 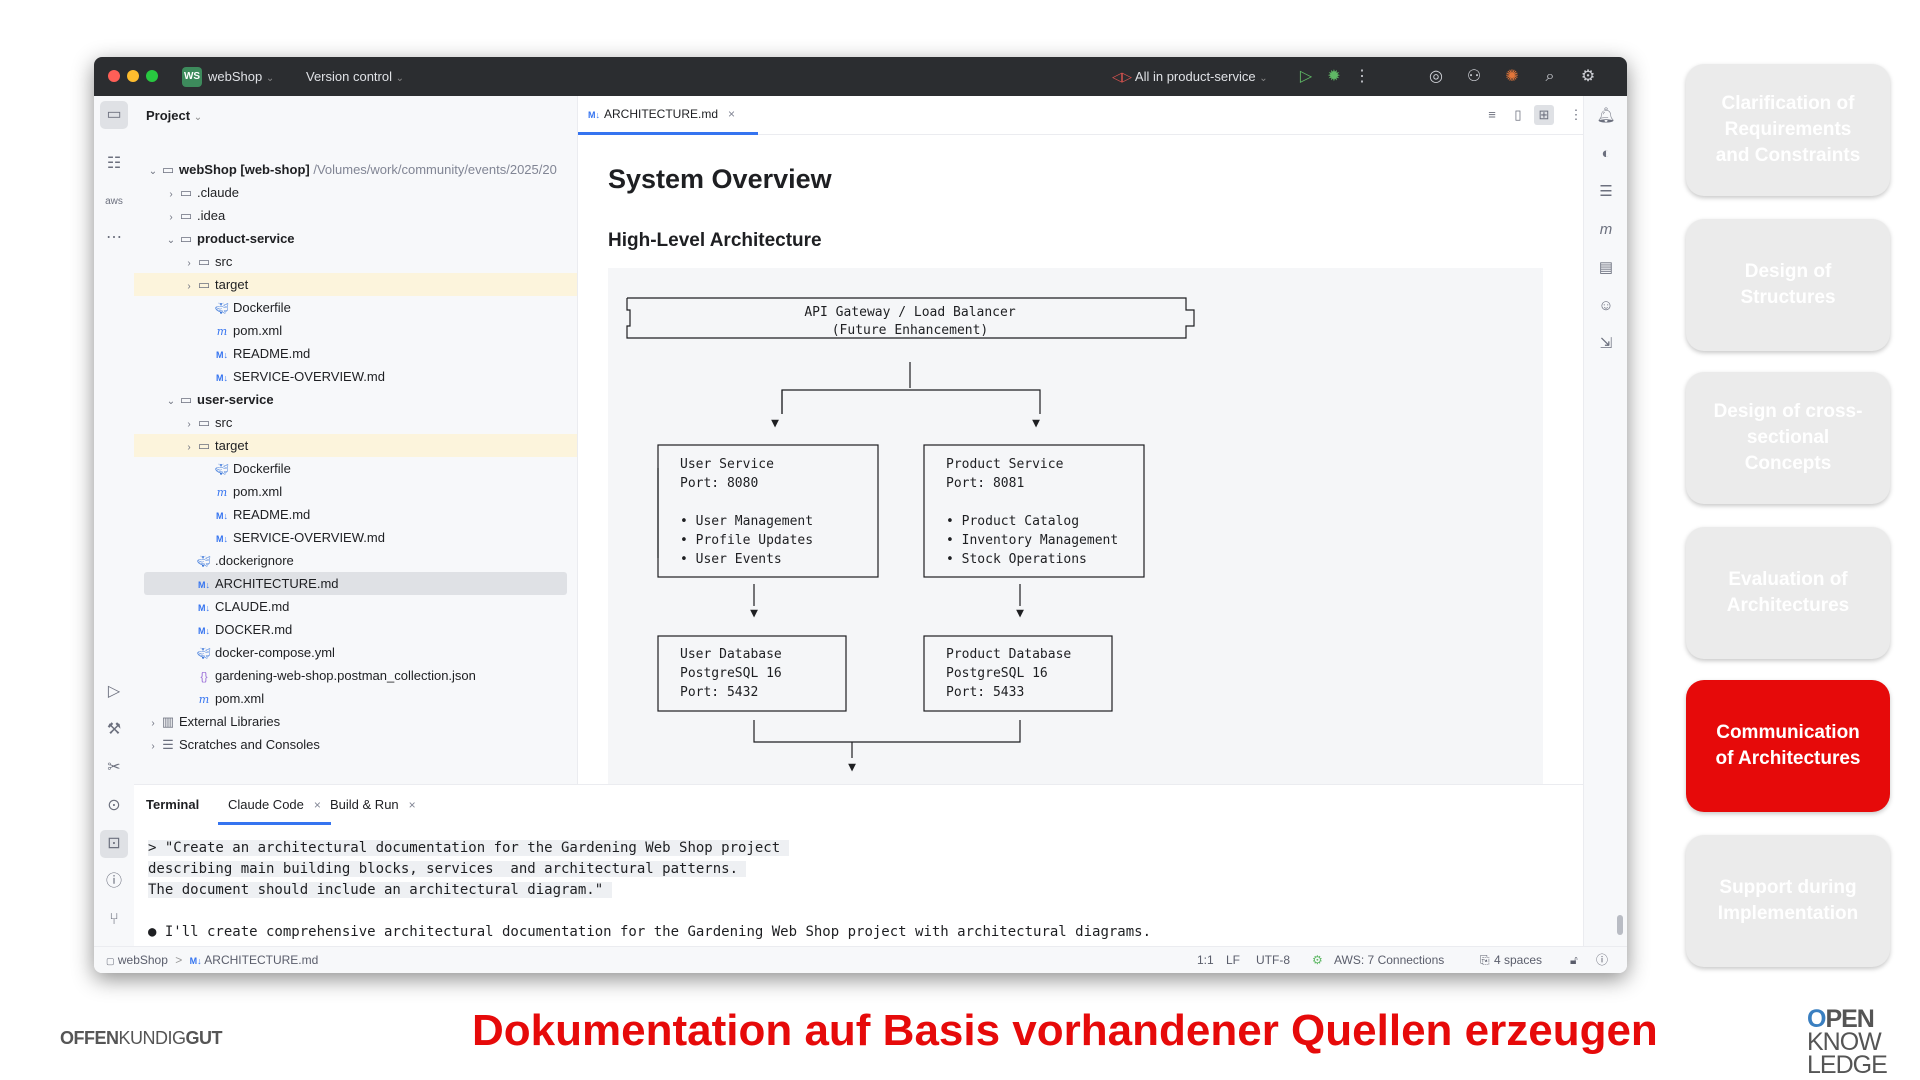 I want to click on tab-terminal: Terminal, so click(x=172, y=805).